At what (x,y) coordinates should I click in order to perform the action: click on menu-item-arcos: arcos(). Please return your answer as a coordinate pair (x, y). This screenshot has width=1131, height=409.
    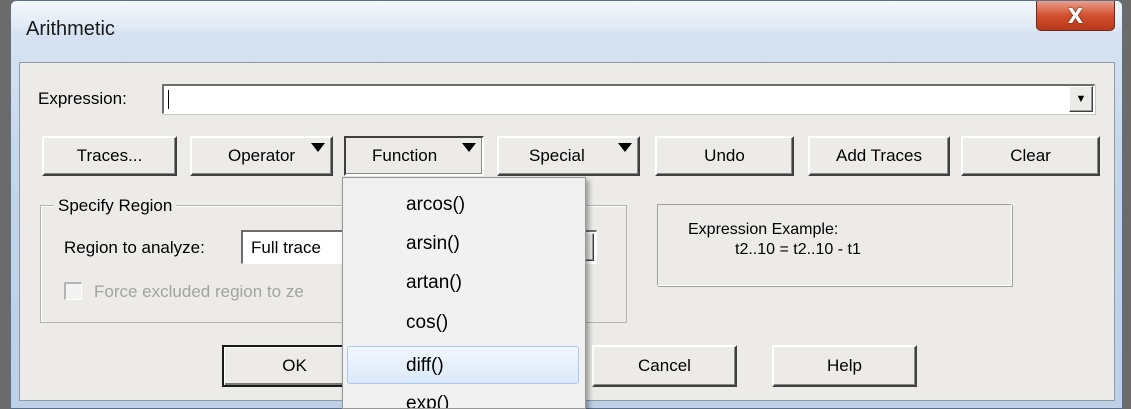
    Looking at the image, I should click on (464, 205).